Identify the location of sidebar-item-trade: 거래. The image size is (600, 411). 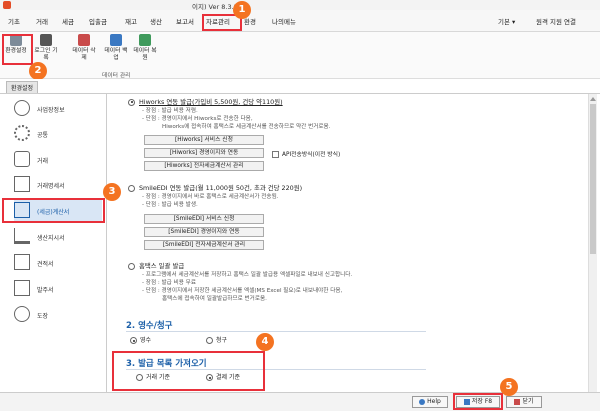
(58, 160).